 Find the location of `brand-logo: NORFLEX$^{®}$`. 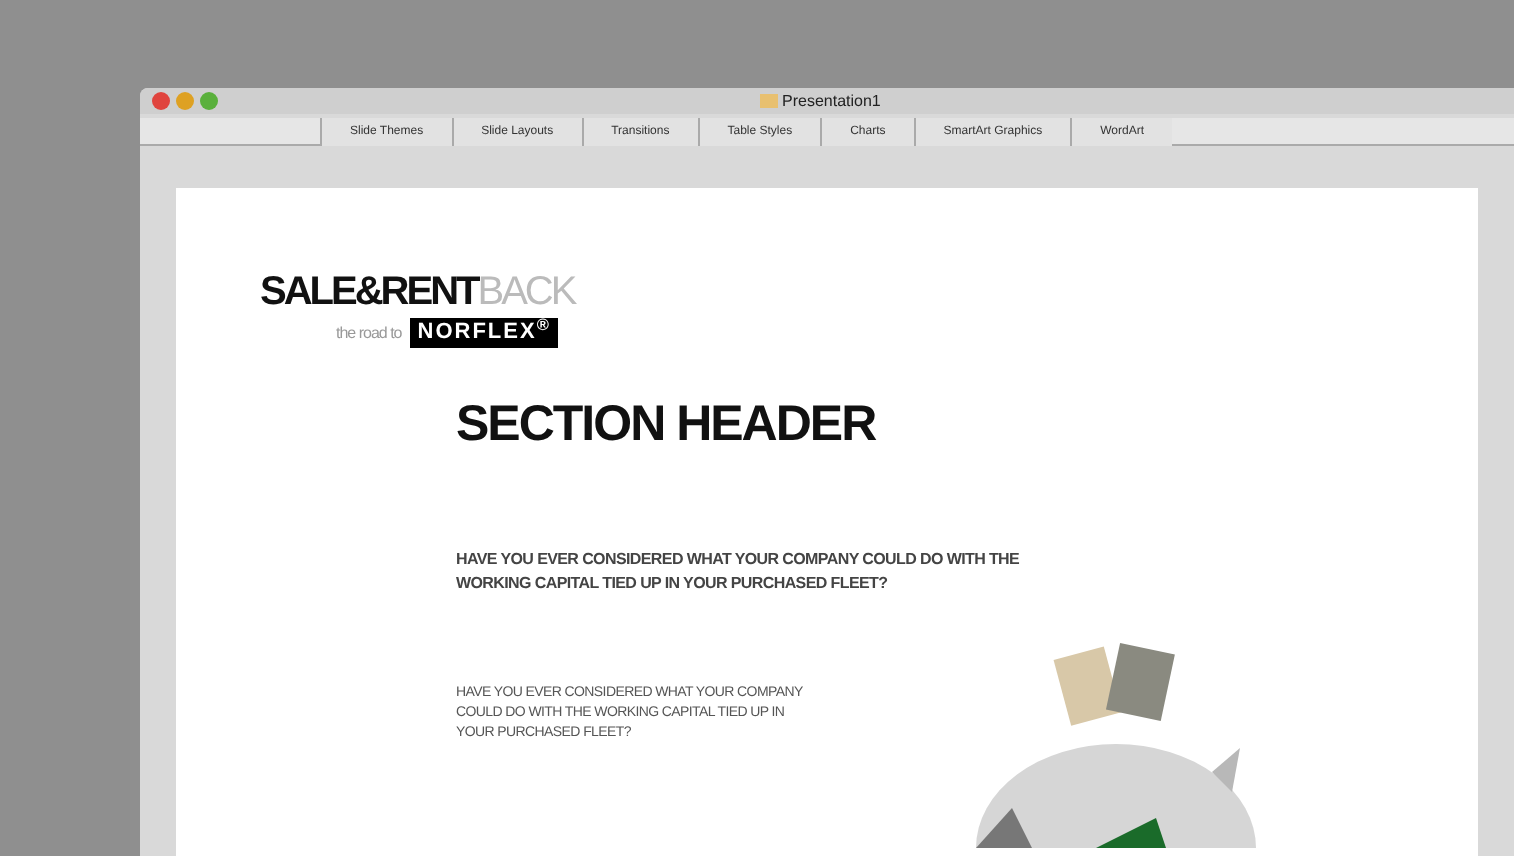

brand-logo: NORFLEX$^{®}$ is located at coordinates (484, 333).